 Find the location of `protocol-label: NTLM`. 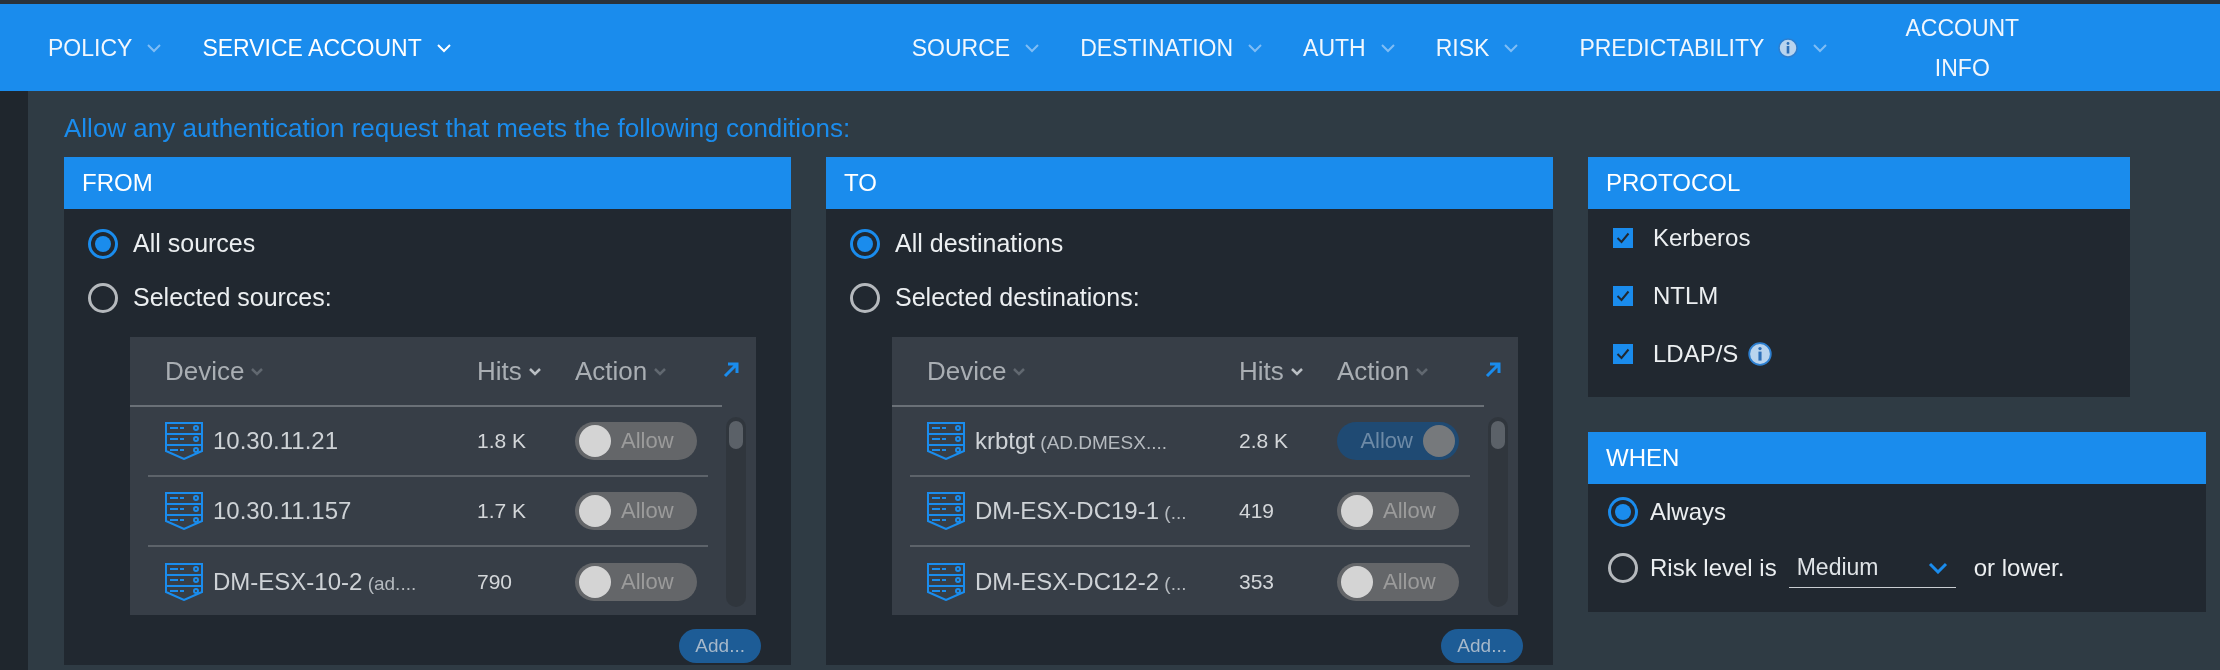

protocol-label: NTLM is located at coordinates (1686, 296).